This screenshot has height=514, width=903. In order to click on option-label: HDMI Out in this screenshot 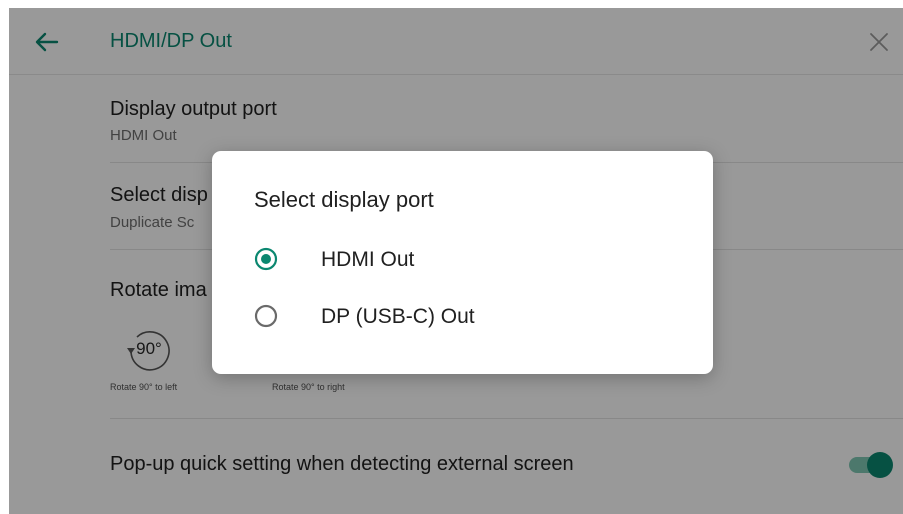, I will do `click(368, 259)`.